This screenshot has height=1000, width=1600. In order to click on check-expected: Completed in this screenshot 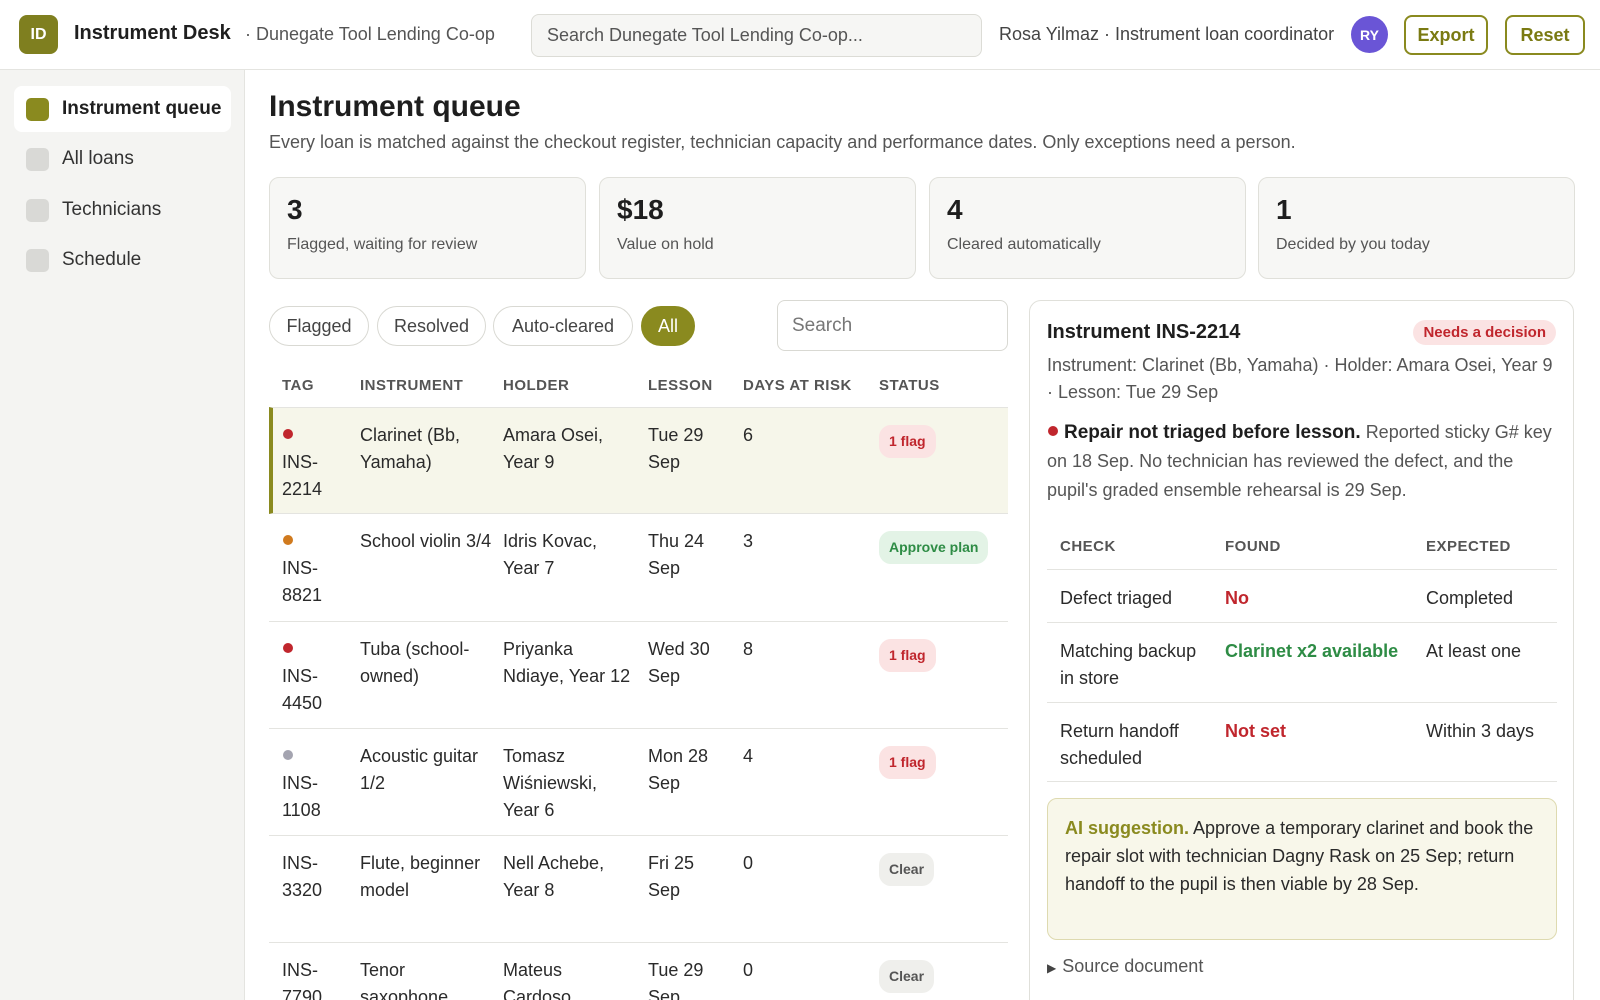, I will do `click(1470, 598)`.